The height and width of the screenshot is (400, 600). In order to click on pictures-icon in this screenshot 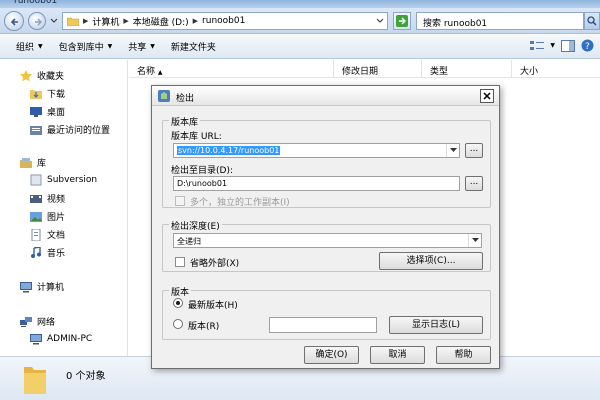, I will do `click(36, 217)`.